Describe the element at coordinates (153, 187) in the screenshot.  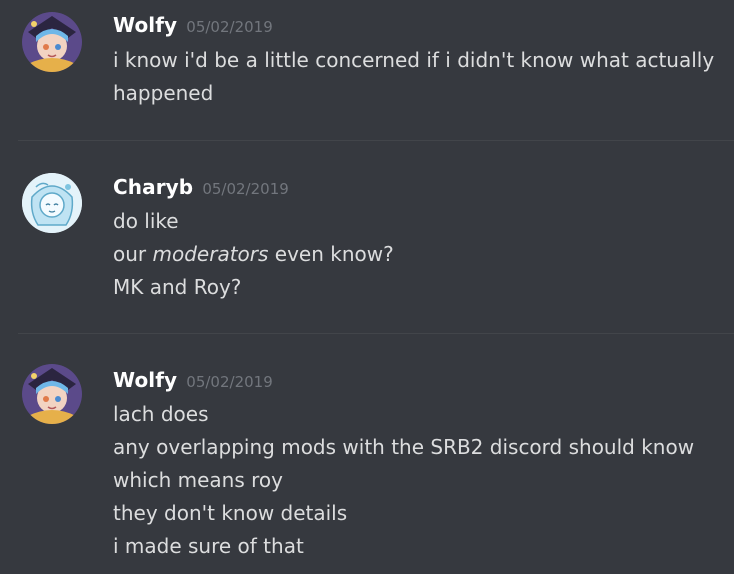
I see `username: Charyb` at that location.